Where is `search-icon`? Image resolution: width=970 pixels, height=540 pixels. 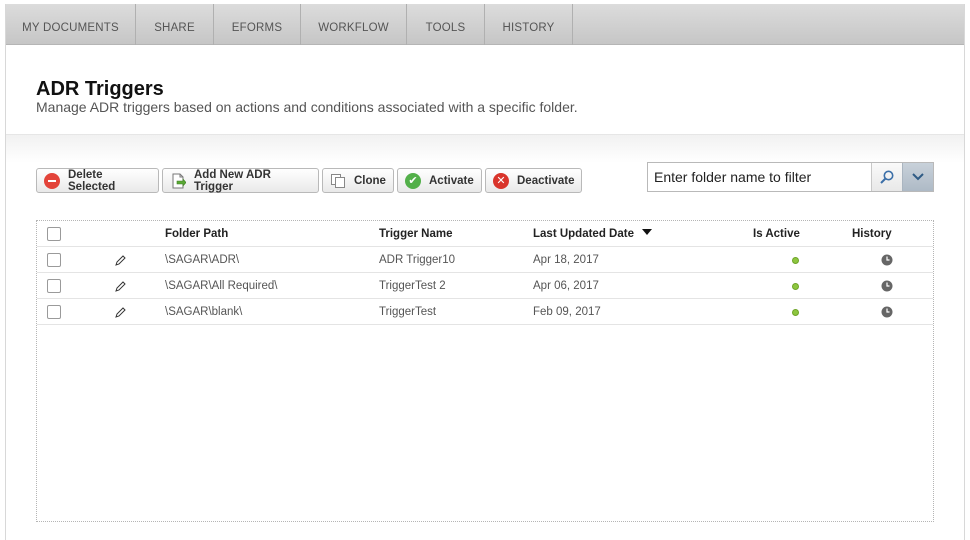
search-icon is located at coordinates (887, 177).